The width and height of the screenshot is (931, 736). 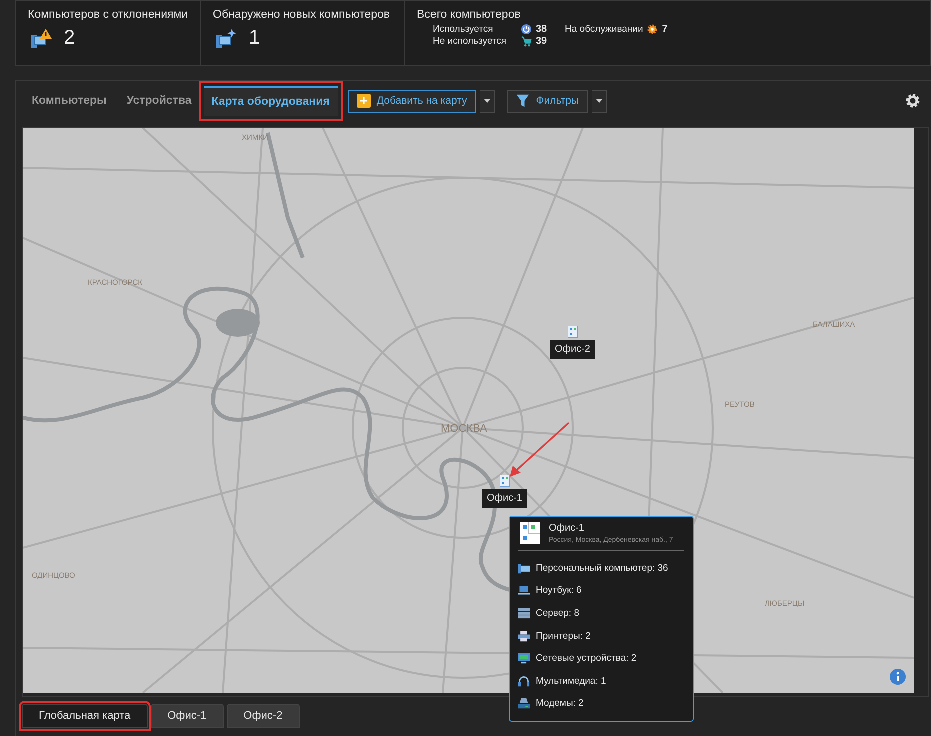 I want to click on plus-icon, so click(x=363, y=101).